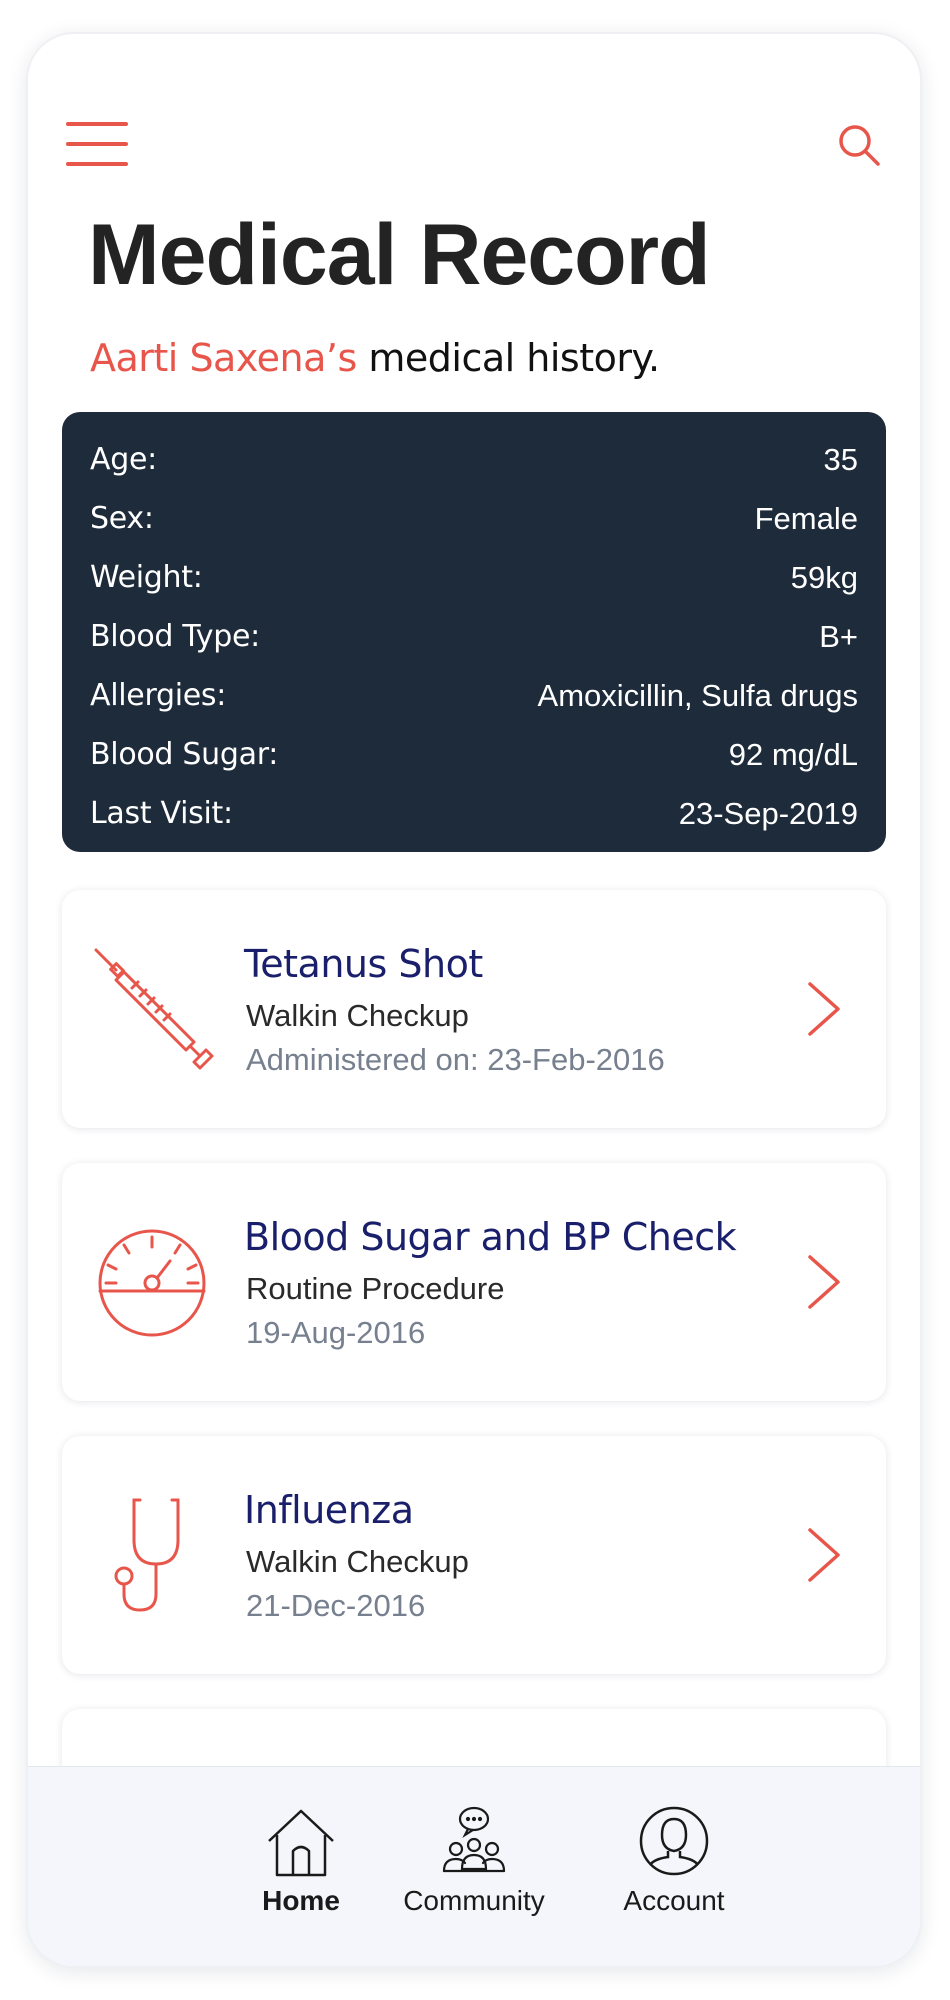 The height and width of the screenshot is (2000, 950). What do you see at coordinates (838, 636) in the screenshot?
I see `info-value: B+` at bounding box center [838, 636].